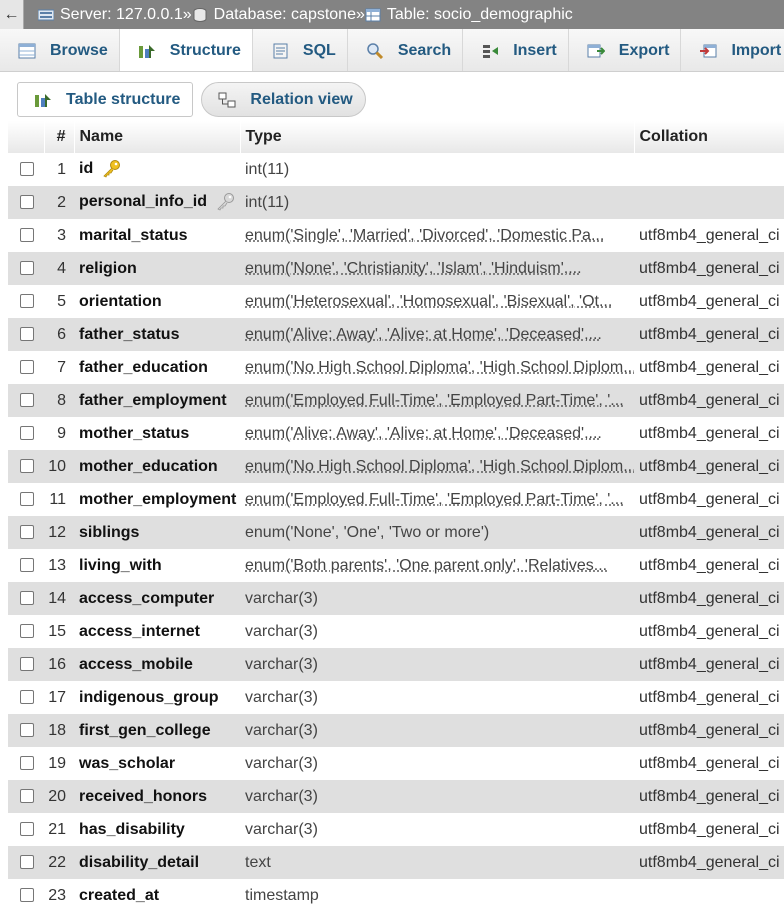 The height and width of the screenshot is (913, 784). Describe the element at coordinates (267, 169) in the screenshot. I see `column-type-value: int(11)` at that location.